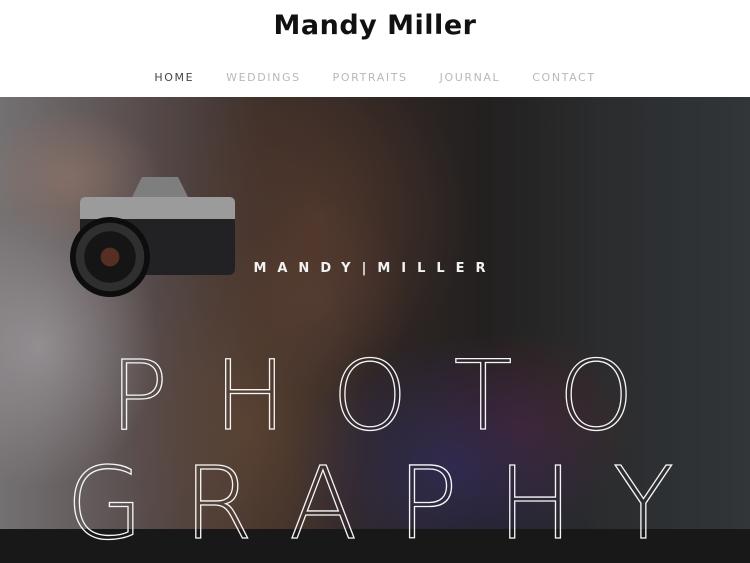 The width and height of the screenshot is (750, 563). Describe the element at coordinates (375, 268) in the screenshot. I see `hero-subtitle: MANDY|MILLER` at that location.